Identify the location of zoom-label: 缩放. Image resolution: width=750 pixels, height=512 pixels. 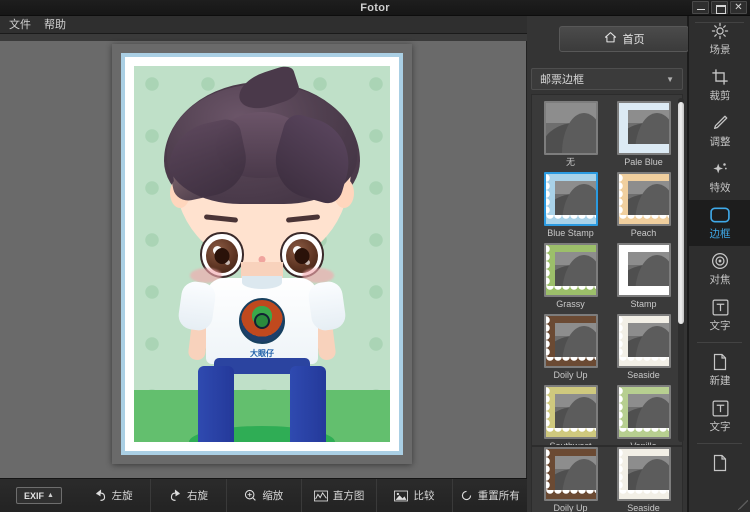
(273, 496).